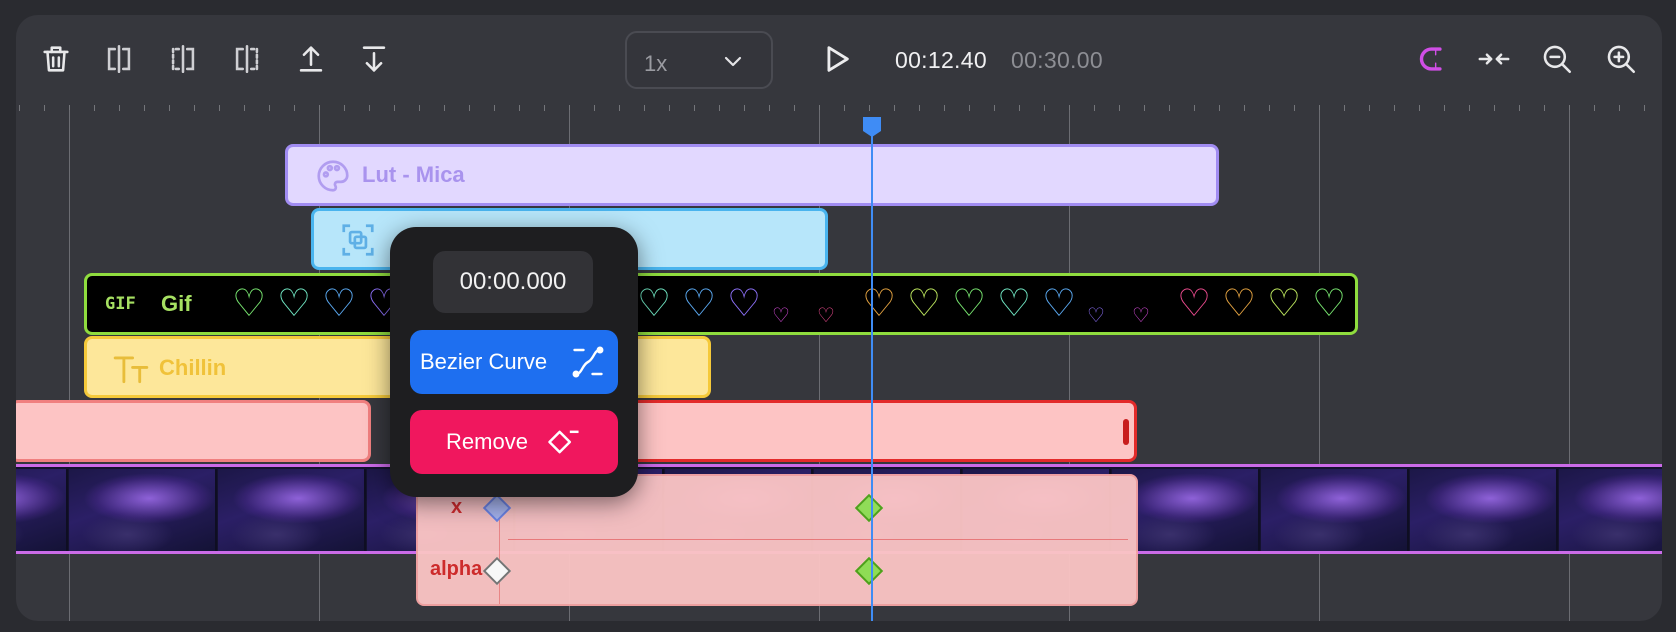 Image resolution: width=1676 pixels, height=632 pixels. Describe the element at coordinates (699, 60) in the screenshot. I see `speed-select: 1x` at that location.